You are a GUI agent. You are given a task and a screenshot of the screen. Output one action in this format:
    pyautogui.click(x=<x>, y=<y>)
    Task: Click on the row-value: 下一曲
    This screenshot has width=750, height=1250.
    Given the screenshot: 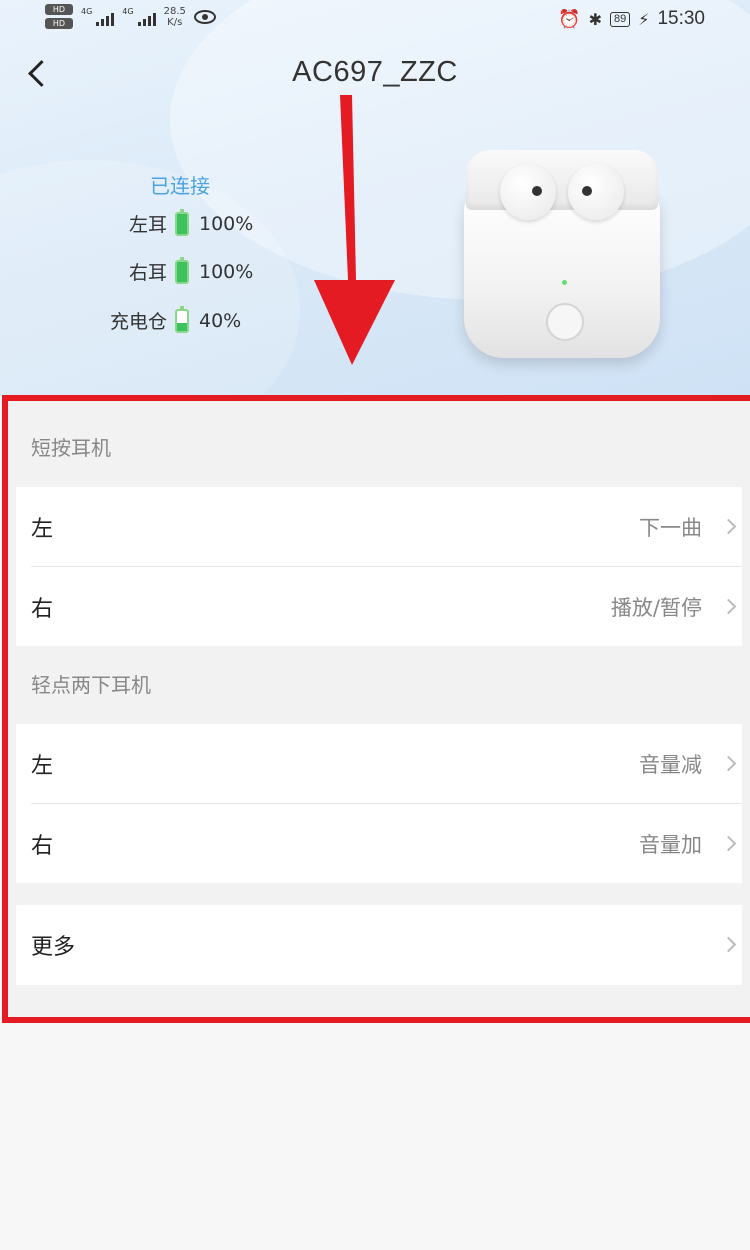 What is the action you would take?
    pyautogui.click(x=670, y=527)
    